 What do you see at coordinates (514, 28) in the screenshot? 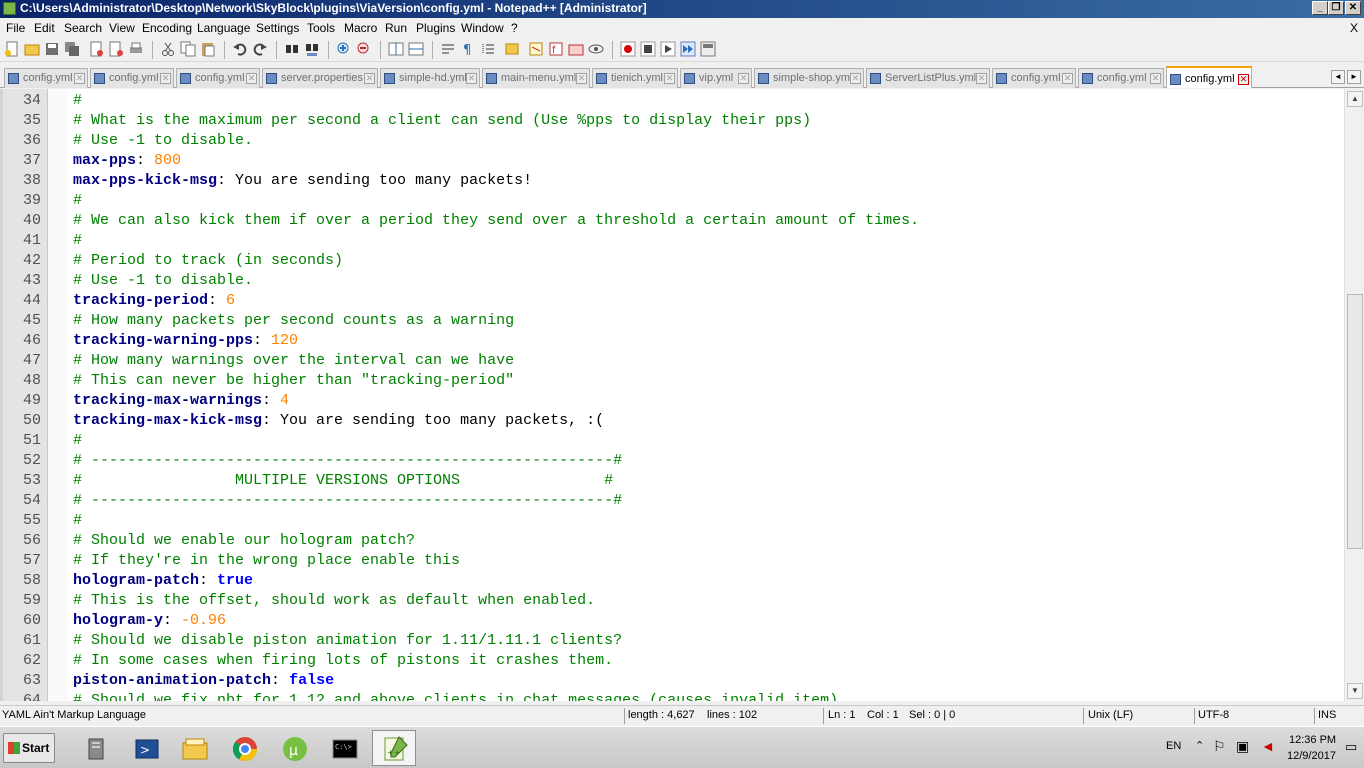
I see `menu-help: ?` at bounding box center [514, 28].